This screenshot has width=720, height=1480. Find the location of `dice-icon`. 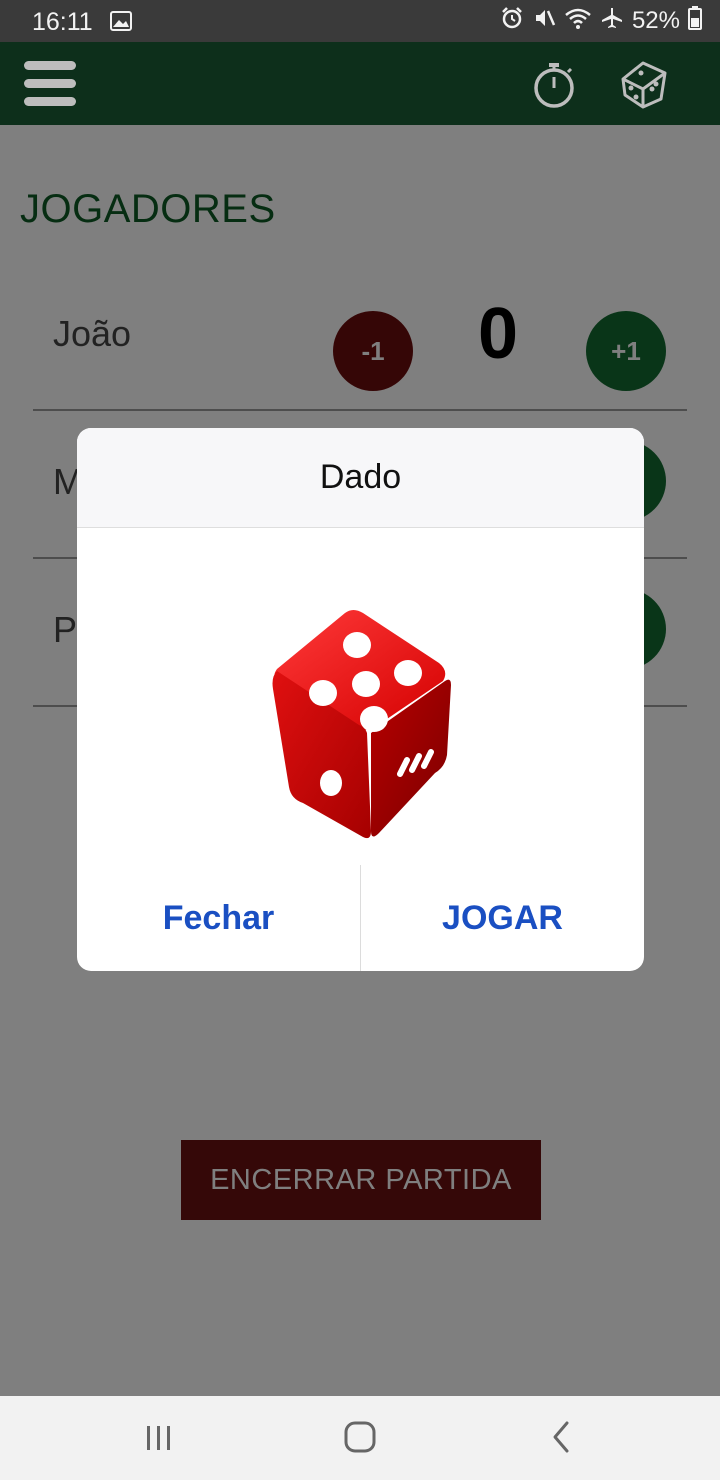

dice-icon is located at coordinates (644, 86).